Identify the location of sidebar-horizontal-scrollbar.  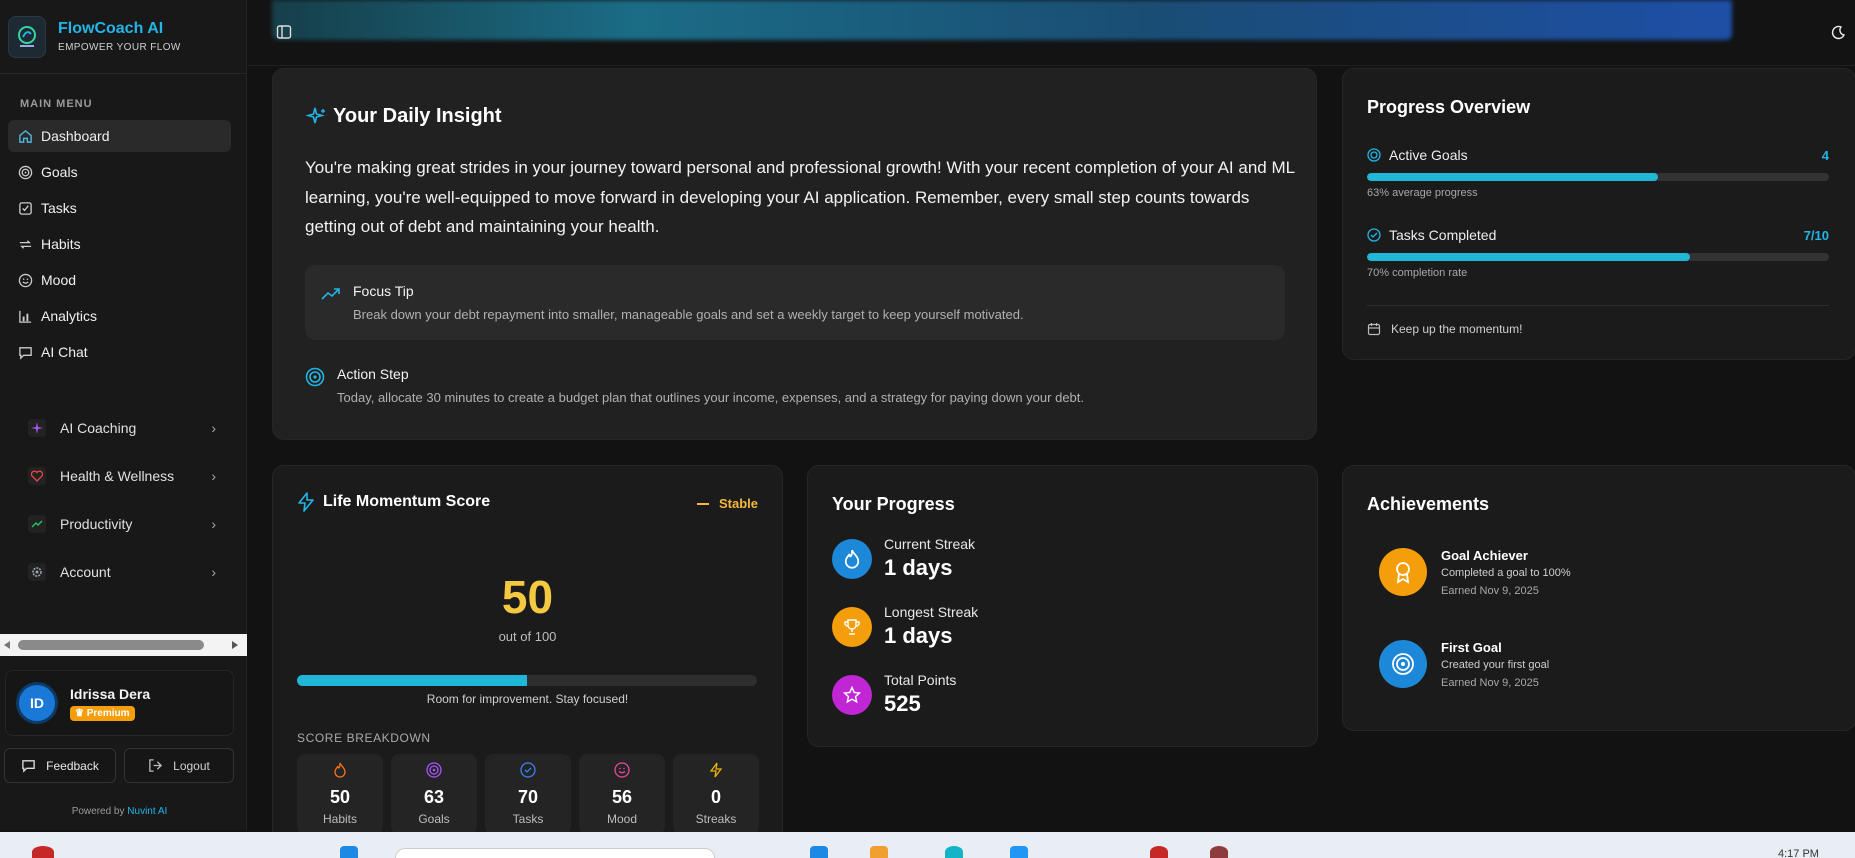
(123, 645).